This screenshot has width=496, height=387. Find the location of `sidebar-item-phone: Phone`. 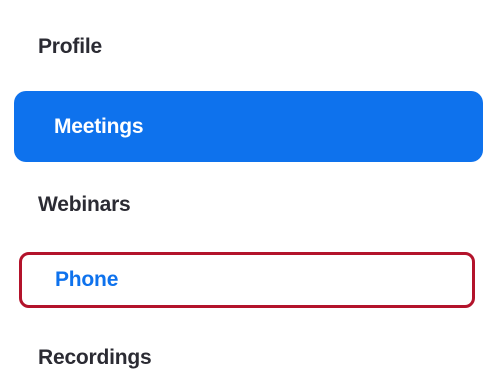

sidebar-item-phone: Phone is located at coordinates (247, 280).